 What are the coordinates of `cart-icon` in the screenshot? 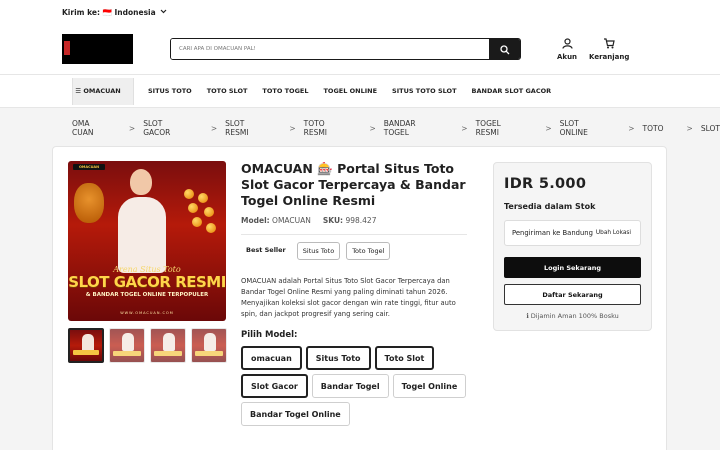 It's located at (609, 45).